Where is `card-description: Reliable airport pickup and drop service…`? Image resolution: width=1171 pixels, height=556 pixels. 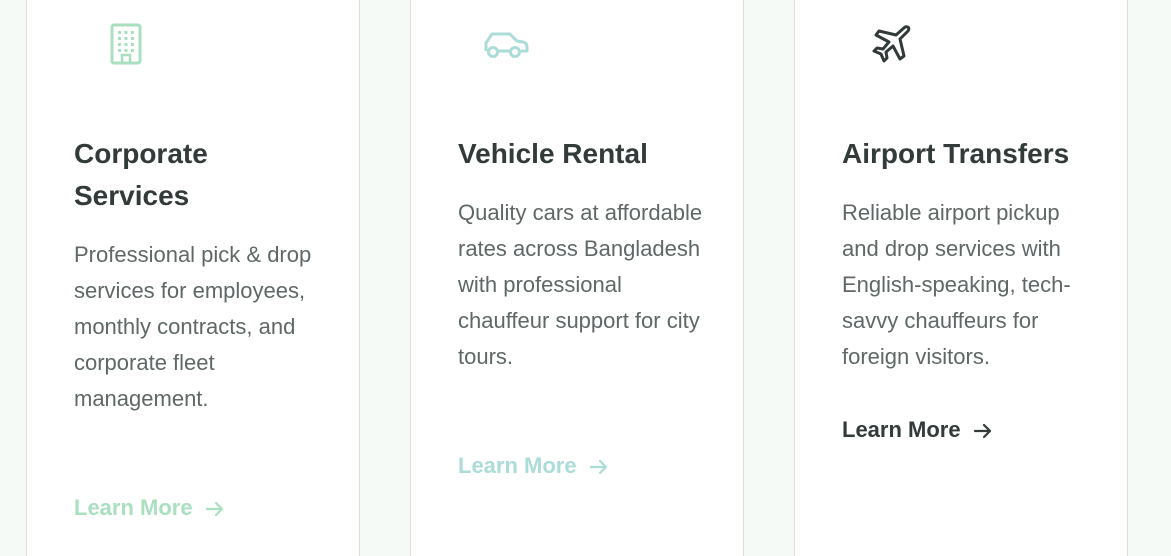 card-description: Reliable airport pickup and drop service… is located at coordinates (956, 284).